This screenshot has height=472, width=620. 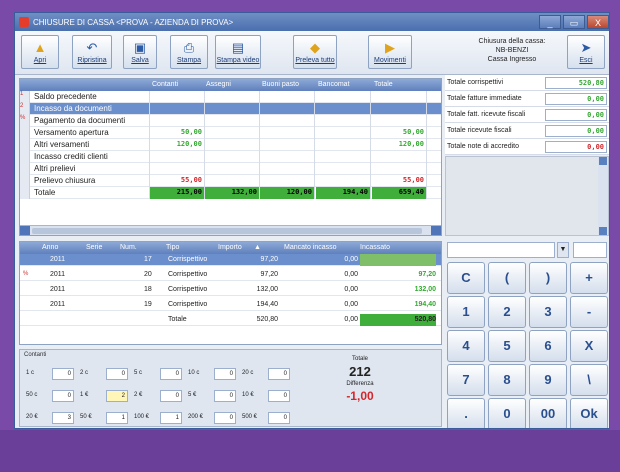 I want to click on table-row: Prelievo chiusura 55,00 55,00, so click(x=230, y=181).